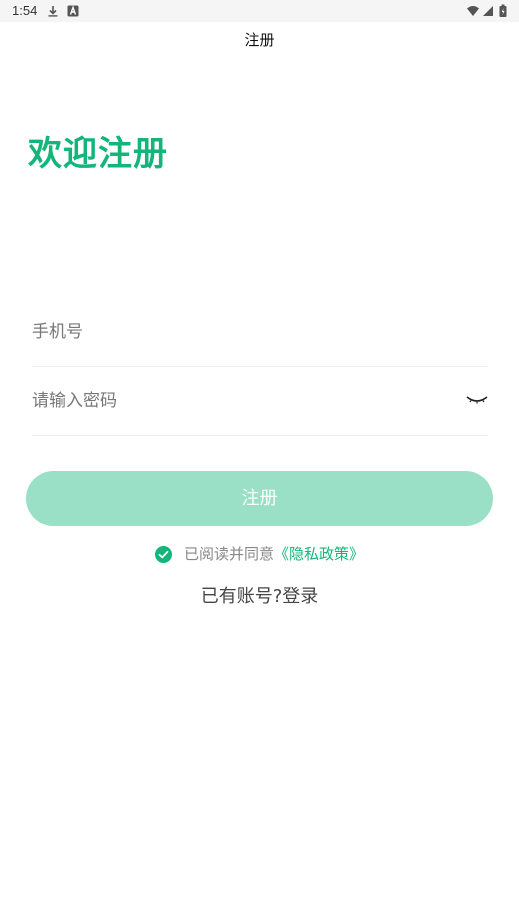 Image resolution: width=519 pixels, height=922 pixels. I want to click on agreement-checkbox, so click(163, 554).